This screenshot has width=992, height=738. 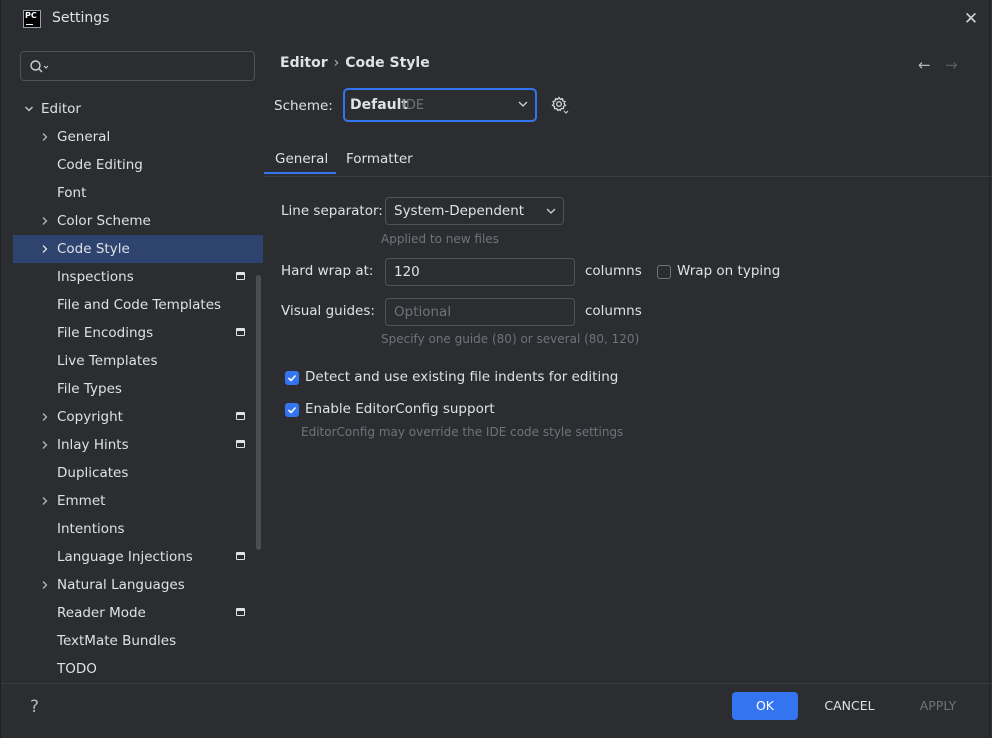 What do you see at coordinates (400, 409) in the screenshot?
I see `editorconfig-label: Enable EditorConfig support` at bounding box center [400, 409].